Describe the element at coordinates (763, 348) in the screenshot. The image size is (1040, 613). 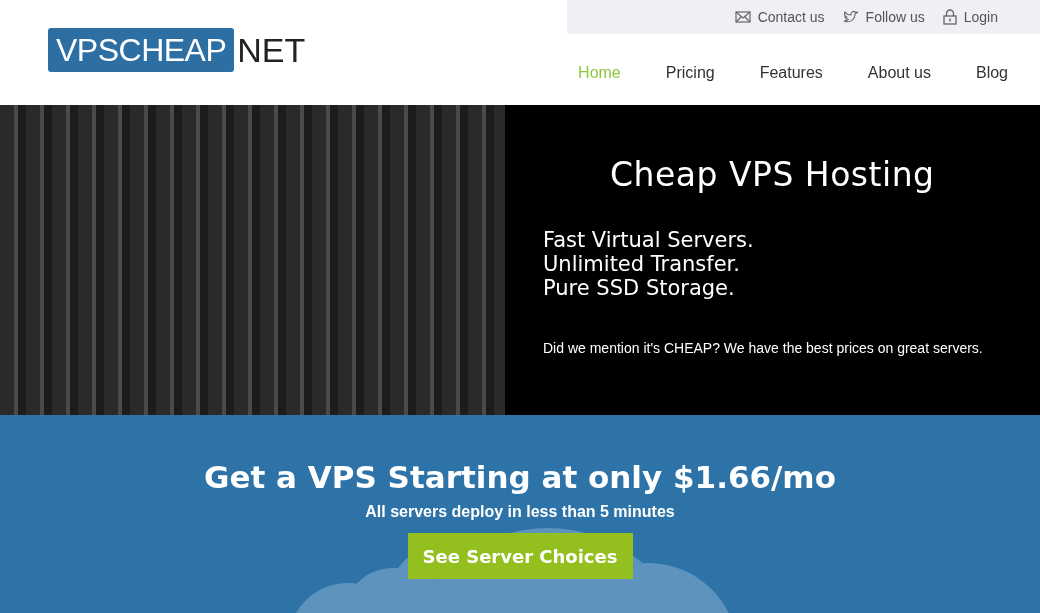
I see `hero-note: Did we mention it's CHEAP? We have the best prices on great servers.` at that location.